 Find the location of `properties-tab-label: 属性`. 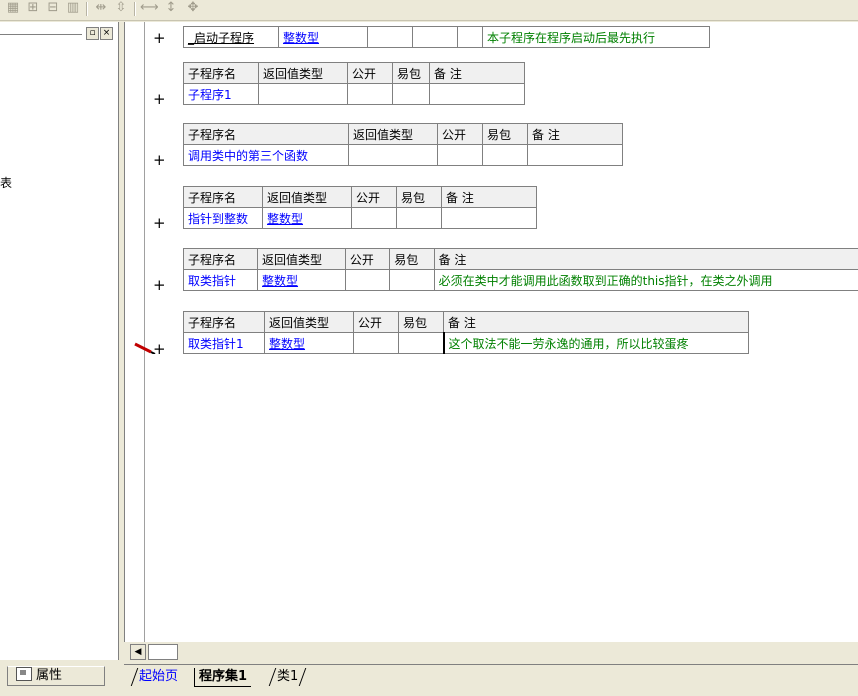

properties-tab-label: 属性 is located at coordinates (49, 675).